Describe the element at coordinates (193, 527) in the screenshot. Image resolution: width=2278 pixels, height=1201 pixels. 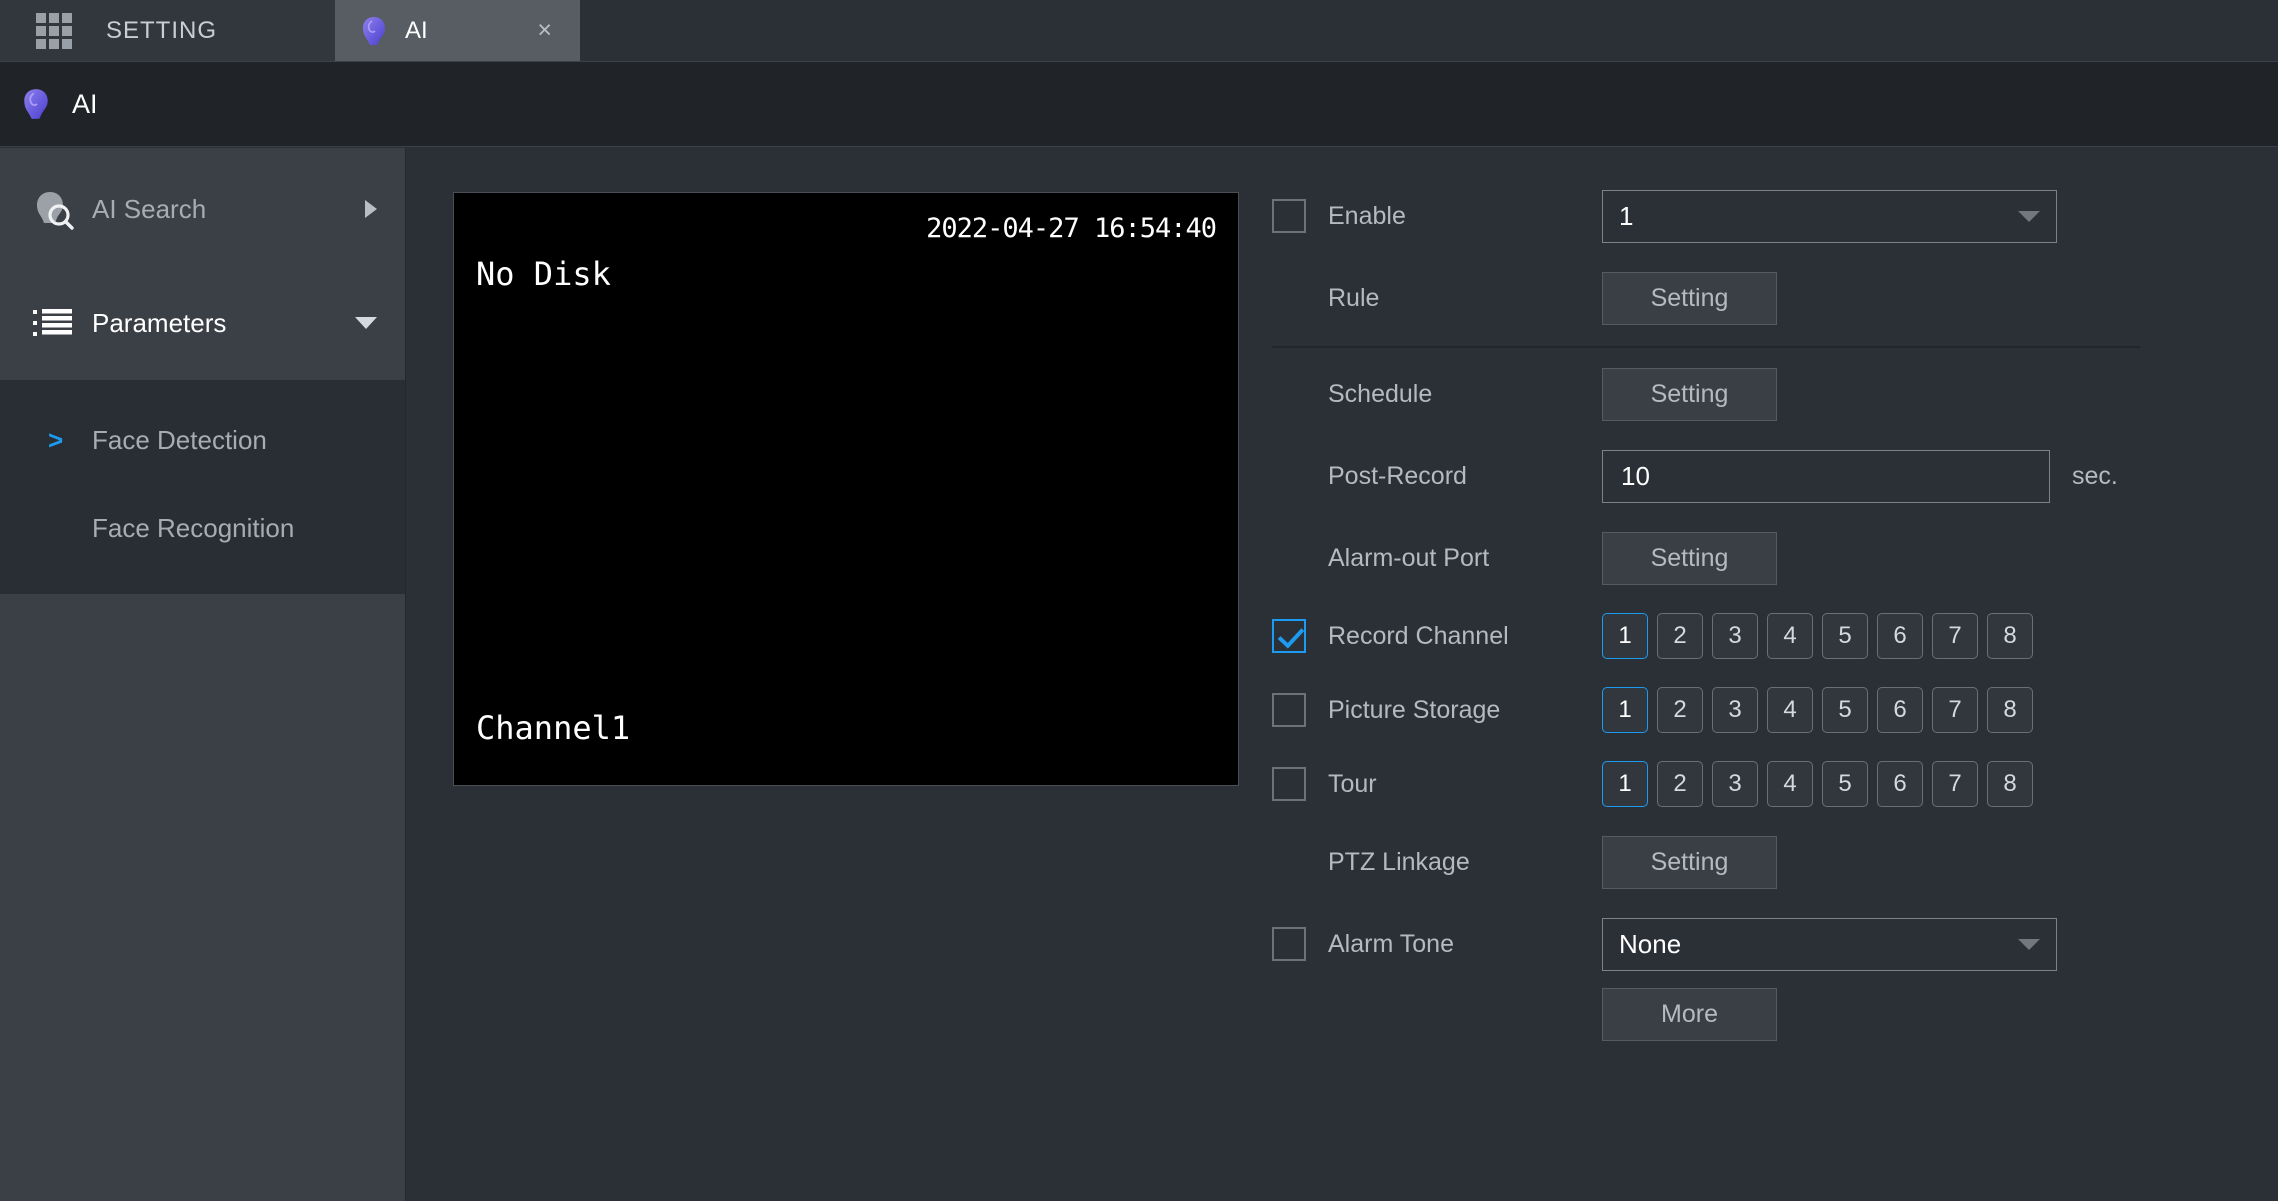
I see `sidebar-subitem-label: Face Recognition` at that location.